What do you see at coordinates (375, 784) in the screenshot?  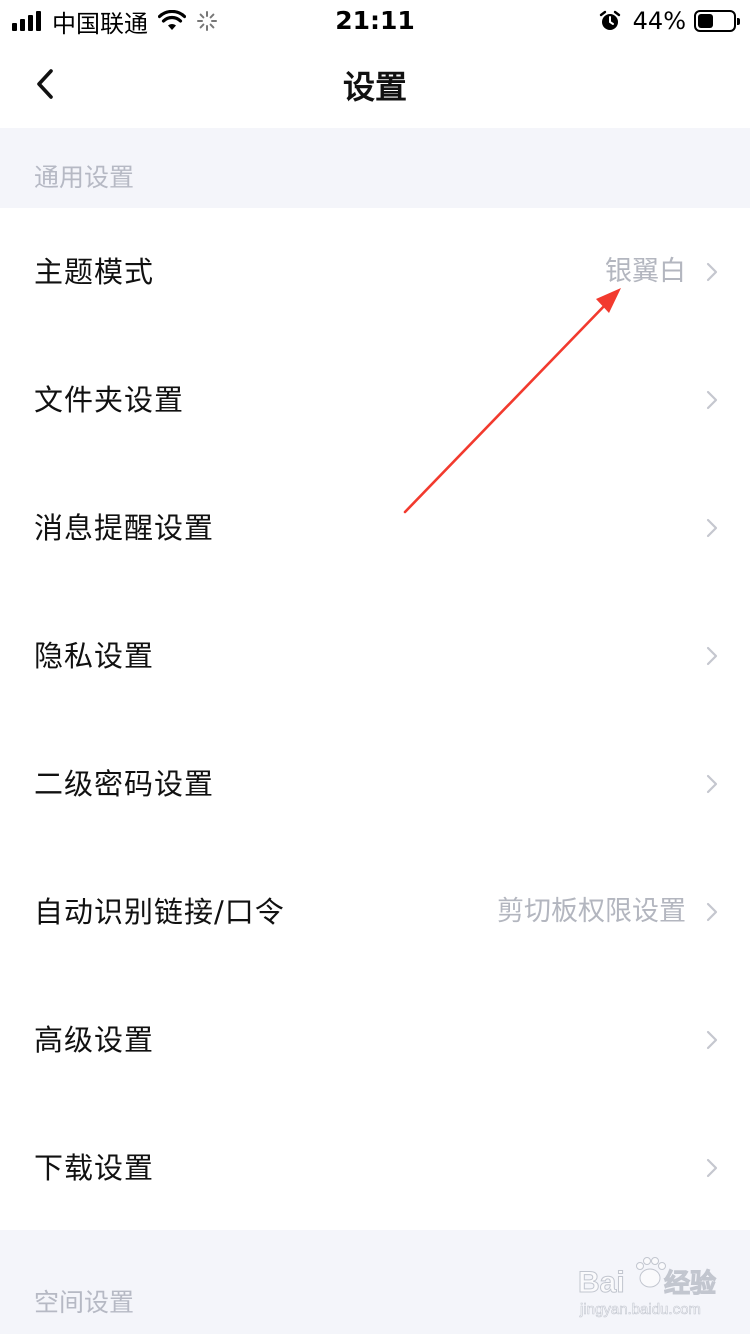 I see `settings-item-secondary-password: 二级密码设置` at bounding box center [375, 784].